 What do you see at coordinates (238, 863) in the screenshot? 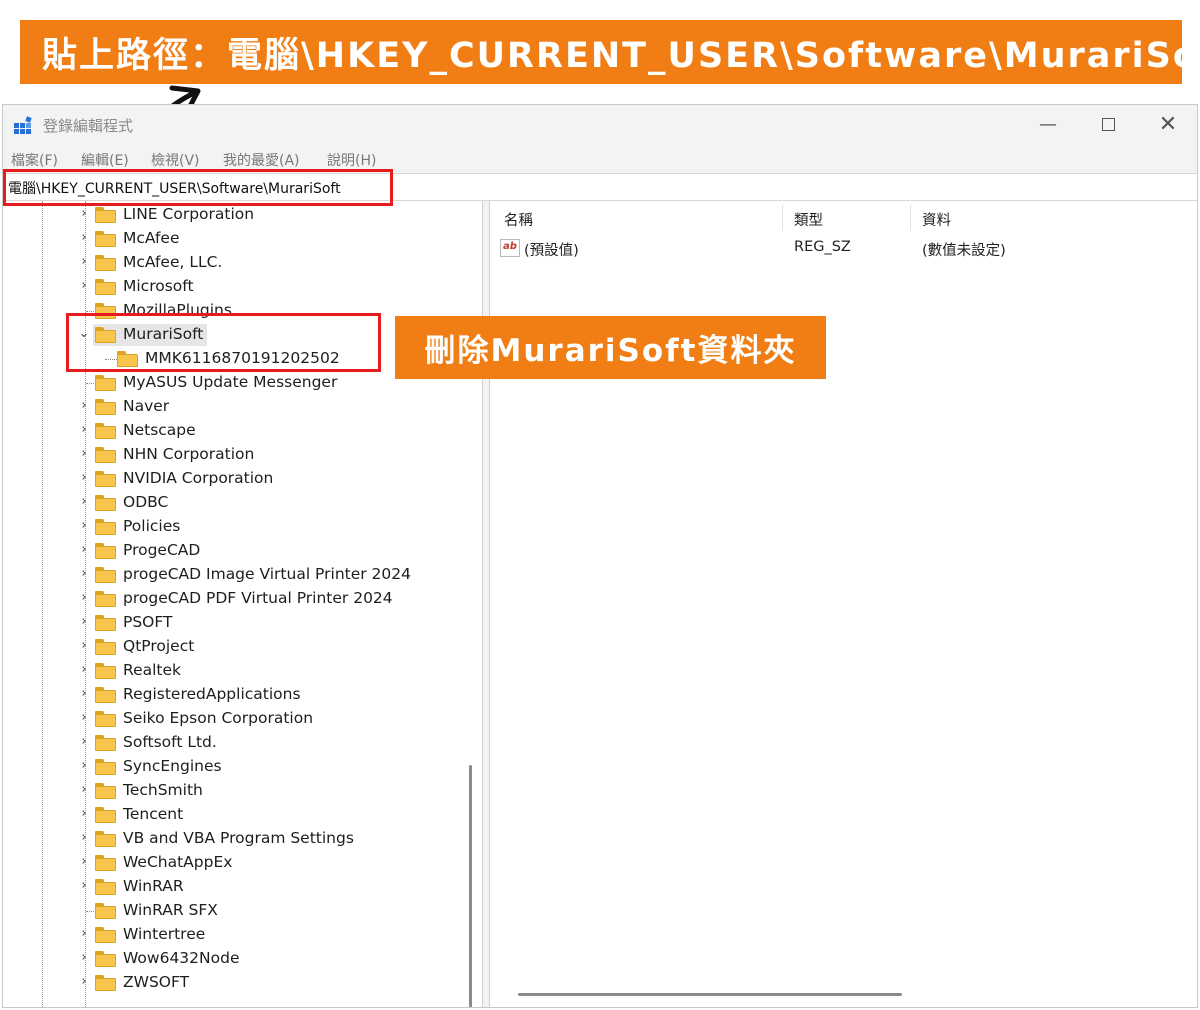
I see `tree-item: › WeChatAppEx` at bounding box center [238, 863].